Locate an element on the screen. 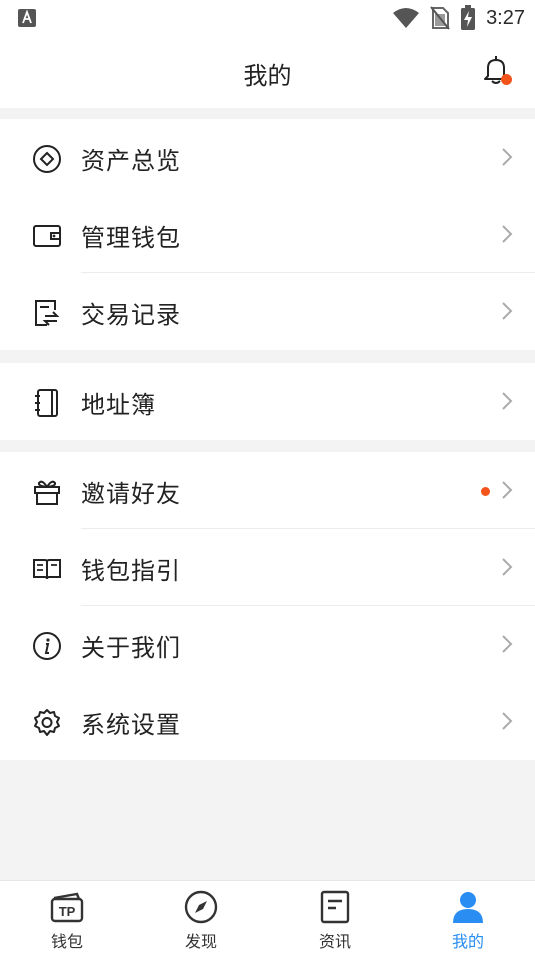 This screenshot has width=535, height=953. menu-item-about-us: 关于我们 is located at coordinates (267, 644).